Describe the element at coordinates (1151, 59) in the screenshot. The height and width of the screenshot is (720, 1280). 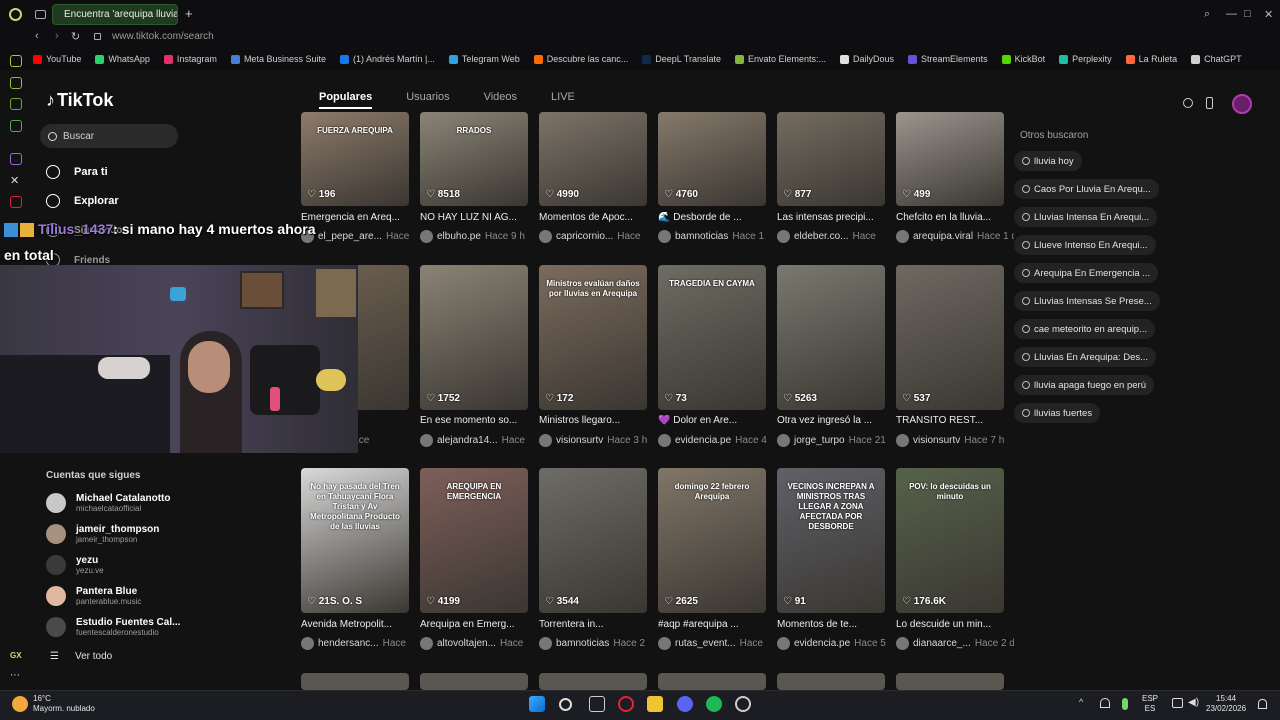
I see `bookmark-item: La Ruleta` at that location.